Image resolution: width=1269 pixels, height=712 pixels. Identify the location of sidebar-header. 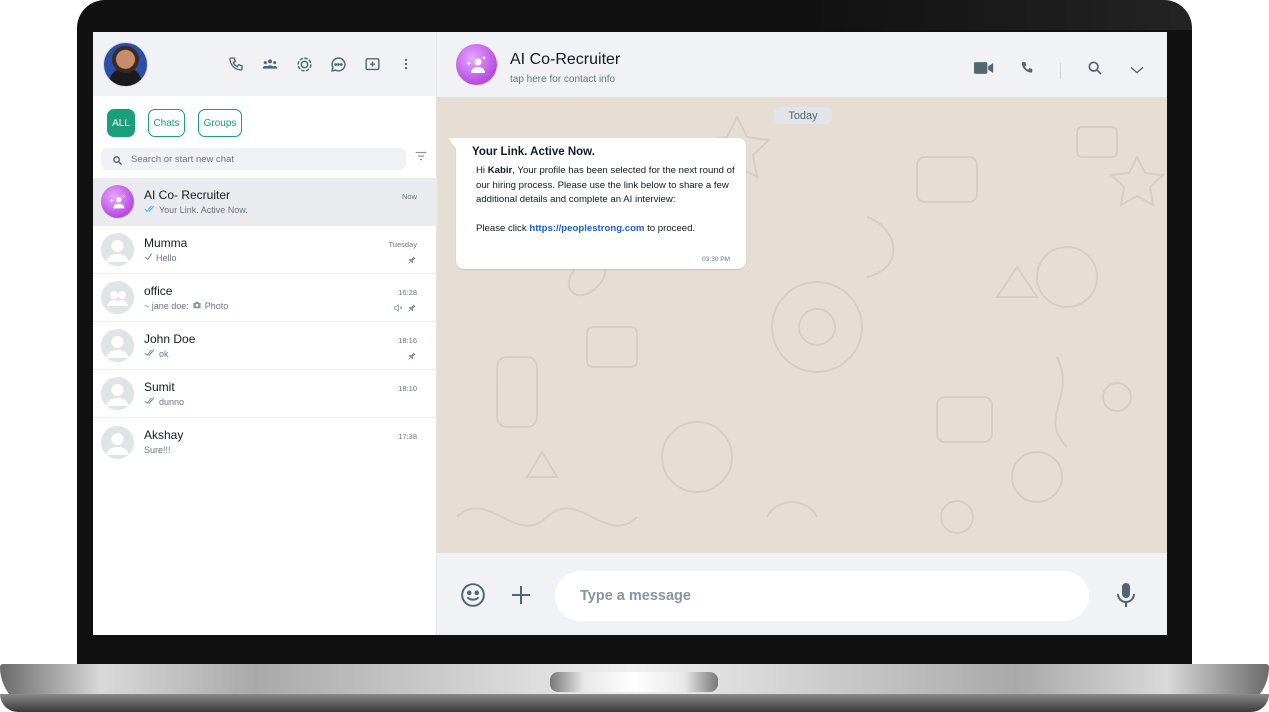
(264, 64).